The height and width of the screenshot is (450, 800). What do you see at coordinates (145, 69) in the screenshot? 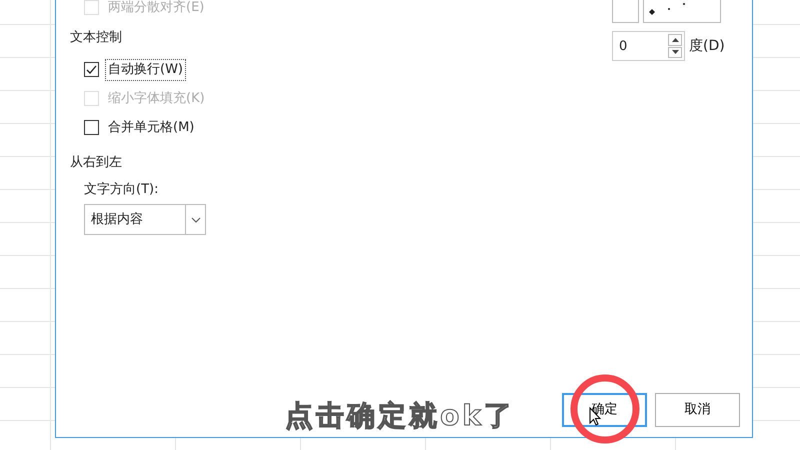
I see `checkbox-label: 自动换行(W)` at bounding box center [145, 69].